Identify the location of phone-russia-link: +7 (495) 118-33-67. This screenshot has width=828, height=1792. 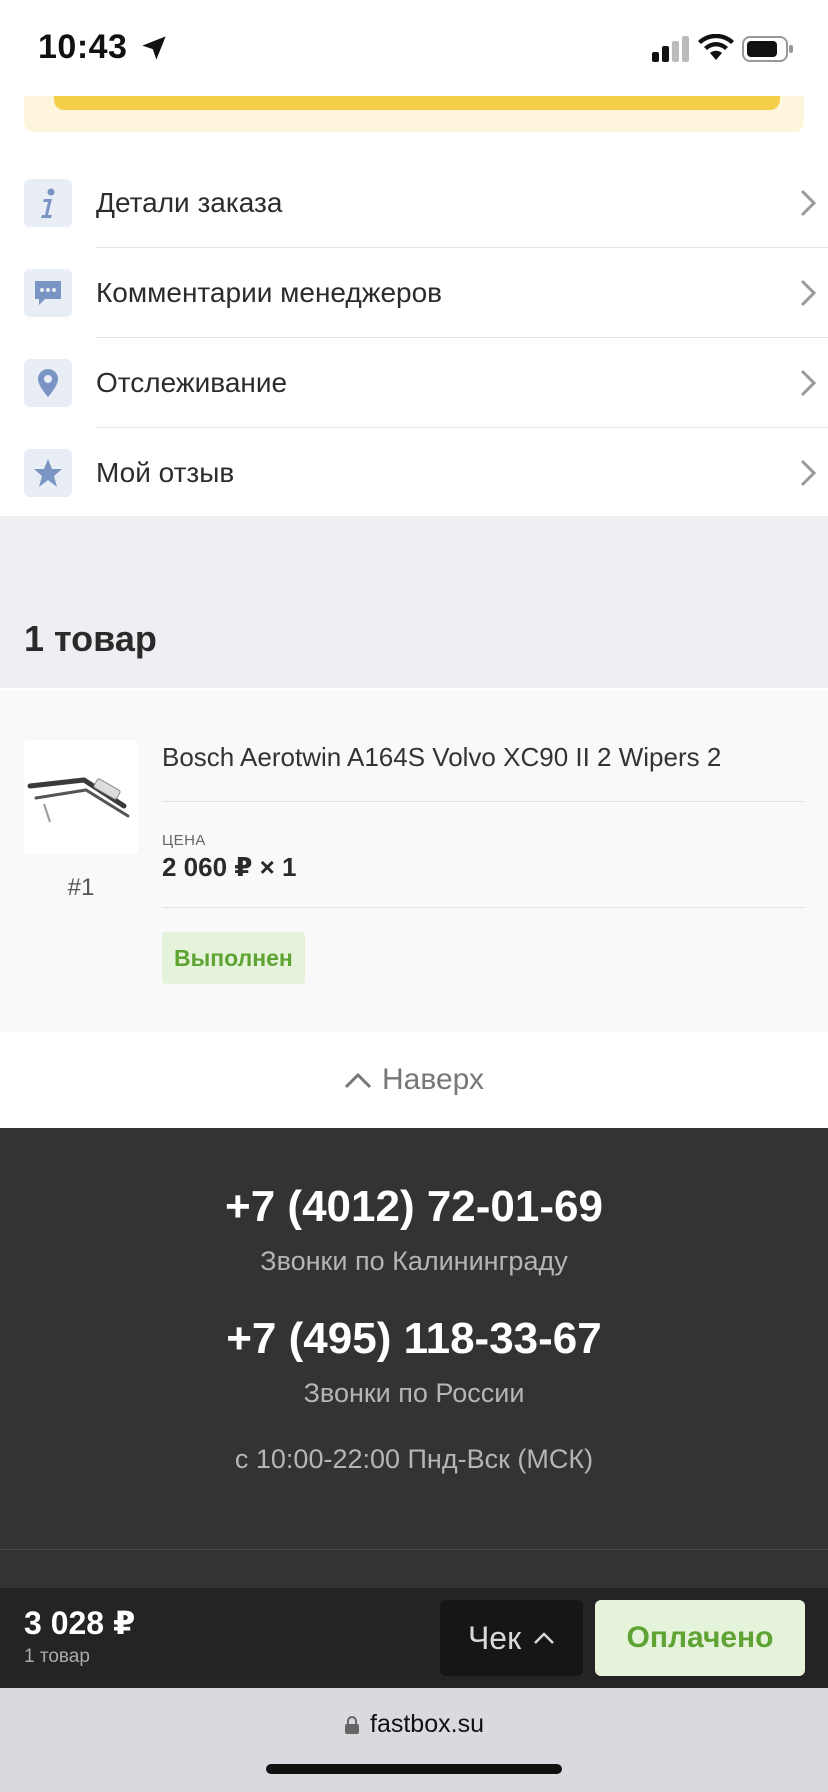
(414, 1339).